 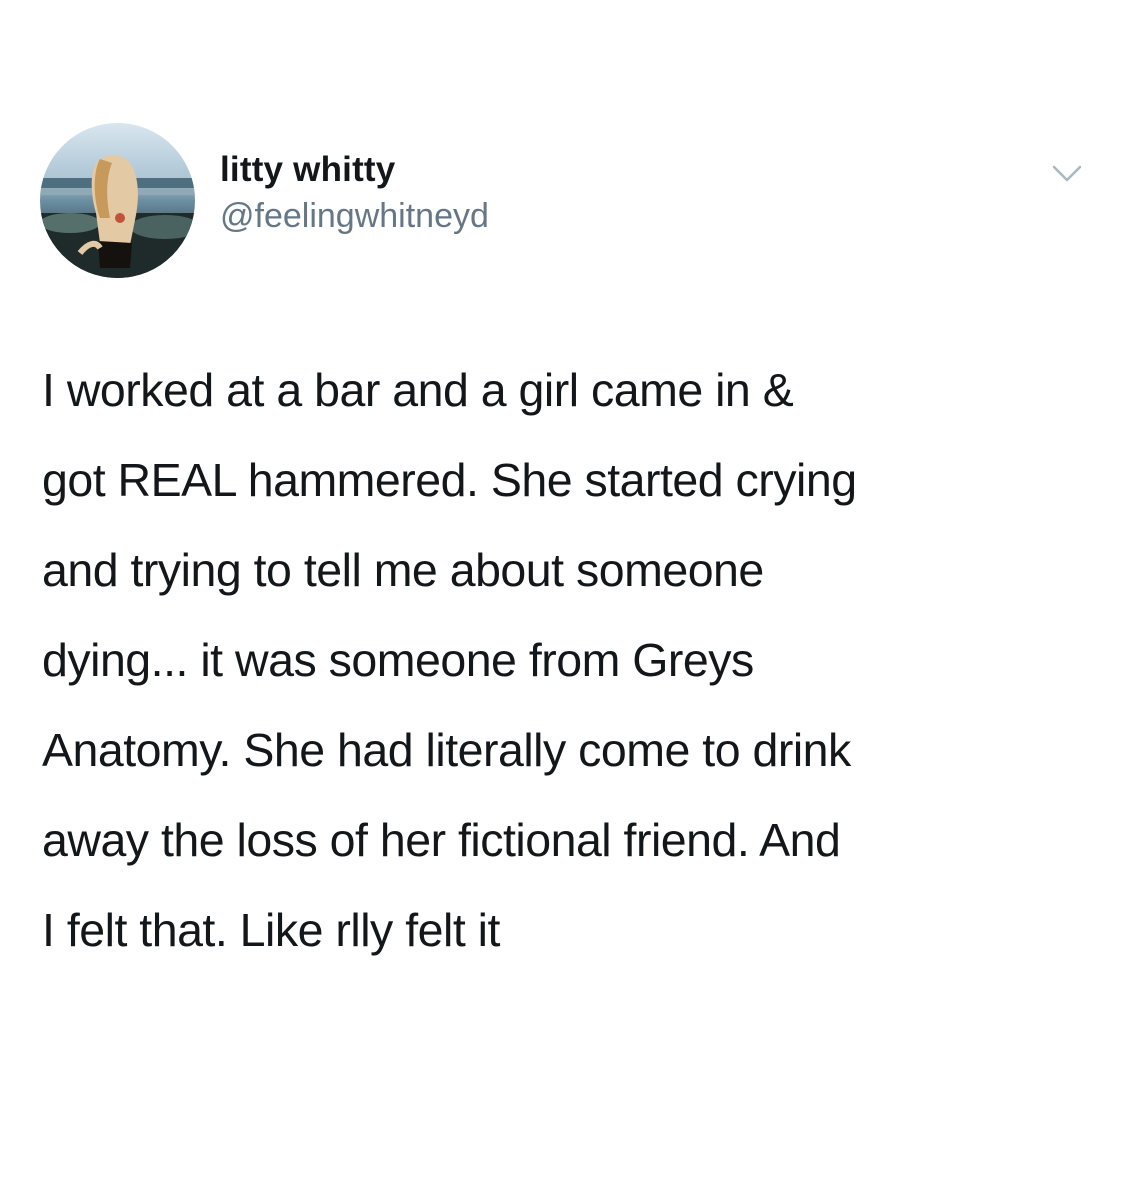 I want to click on avatar-photo, so click(x=117, y=200).